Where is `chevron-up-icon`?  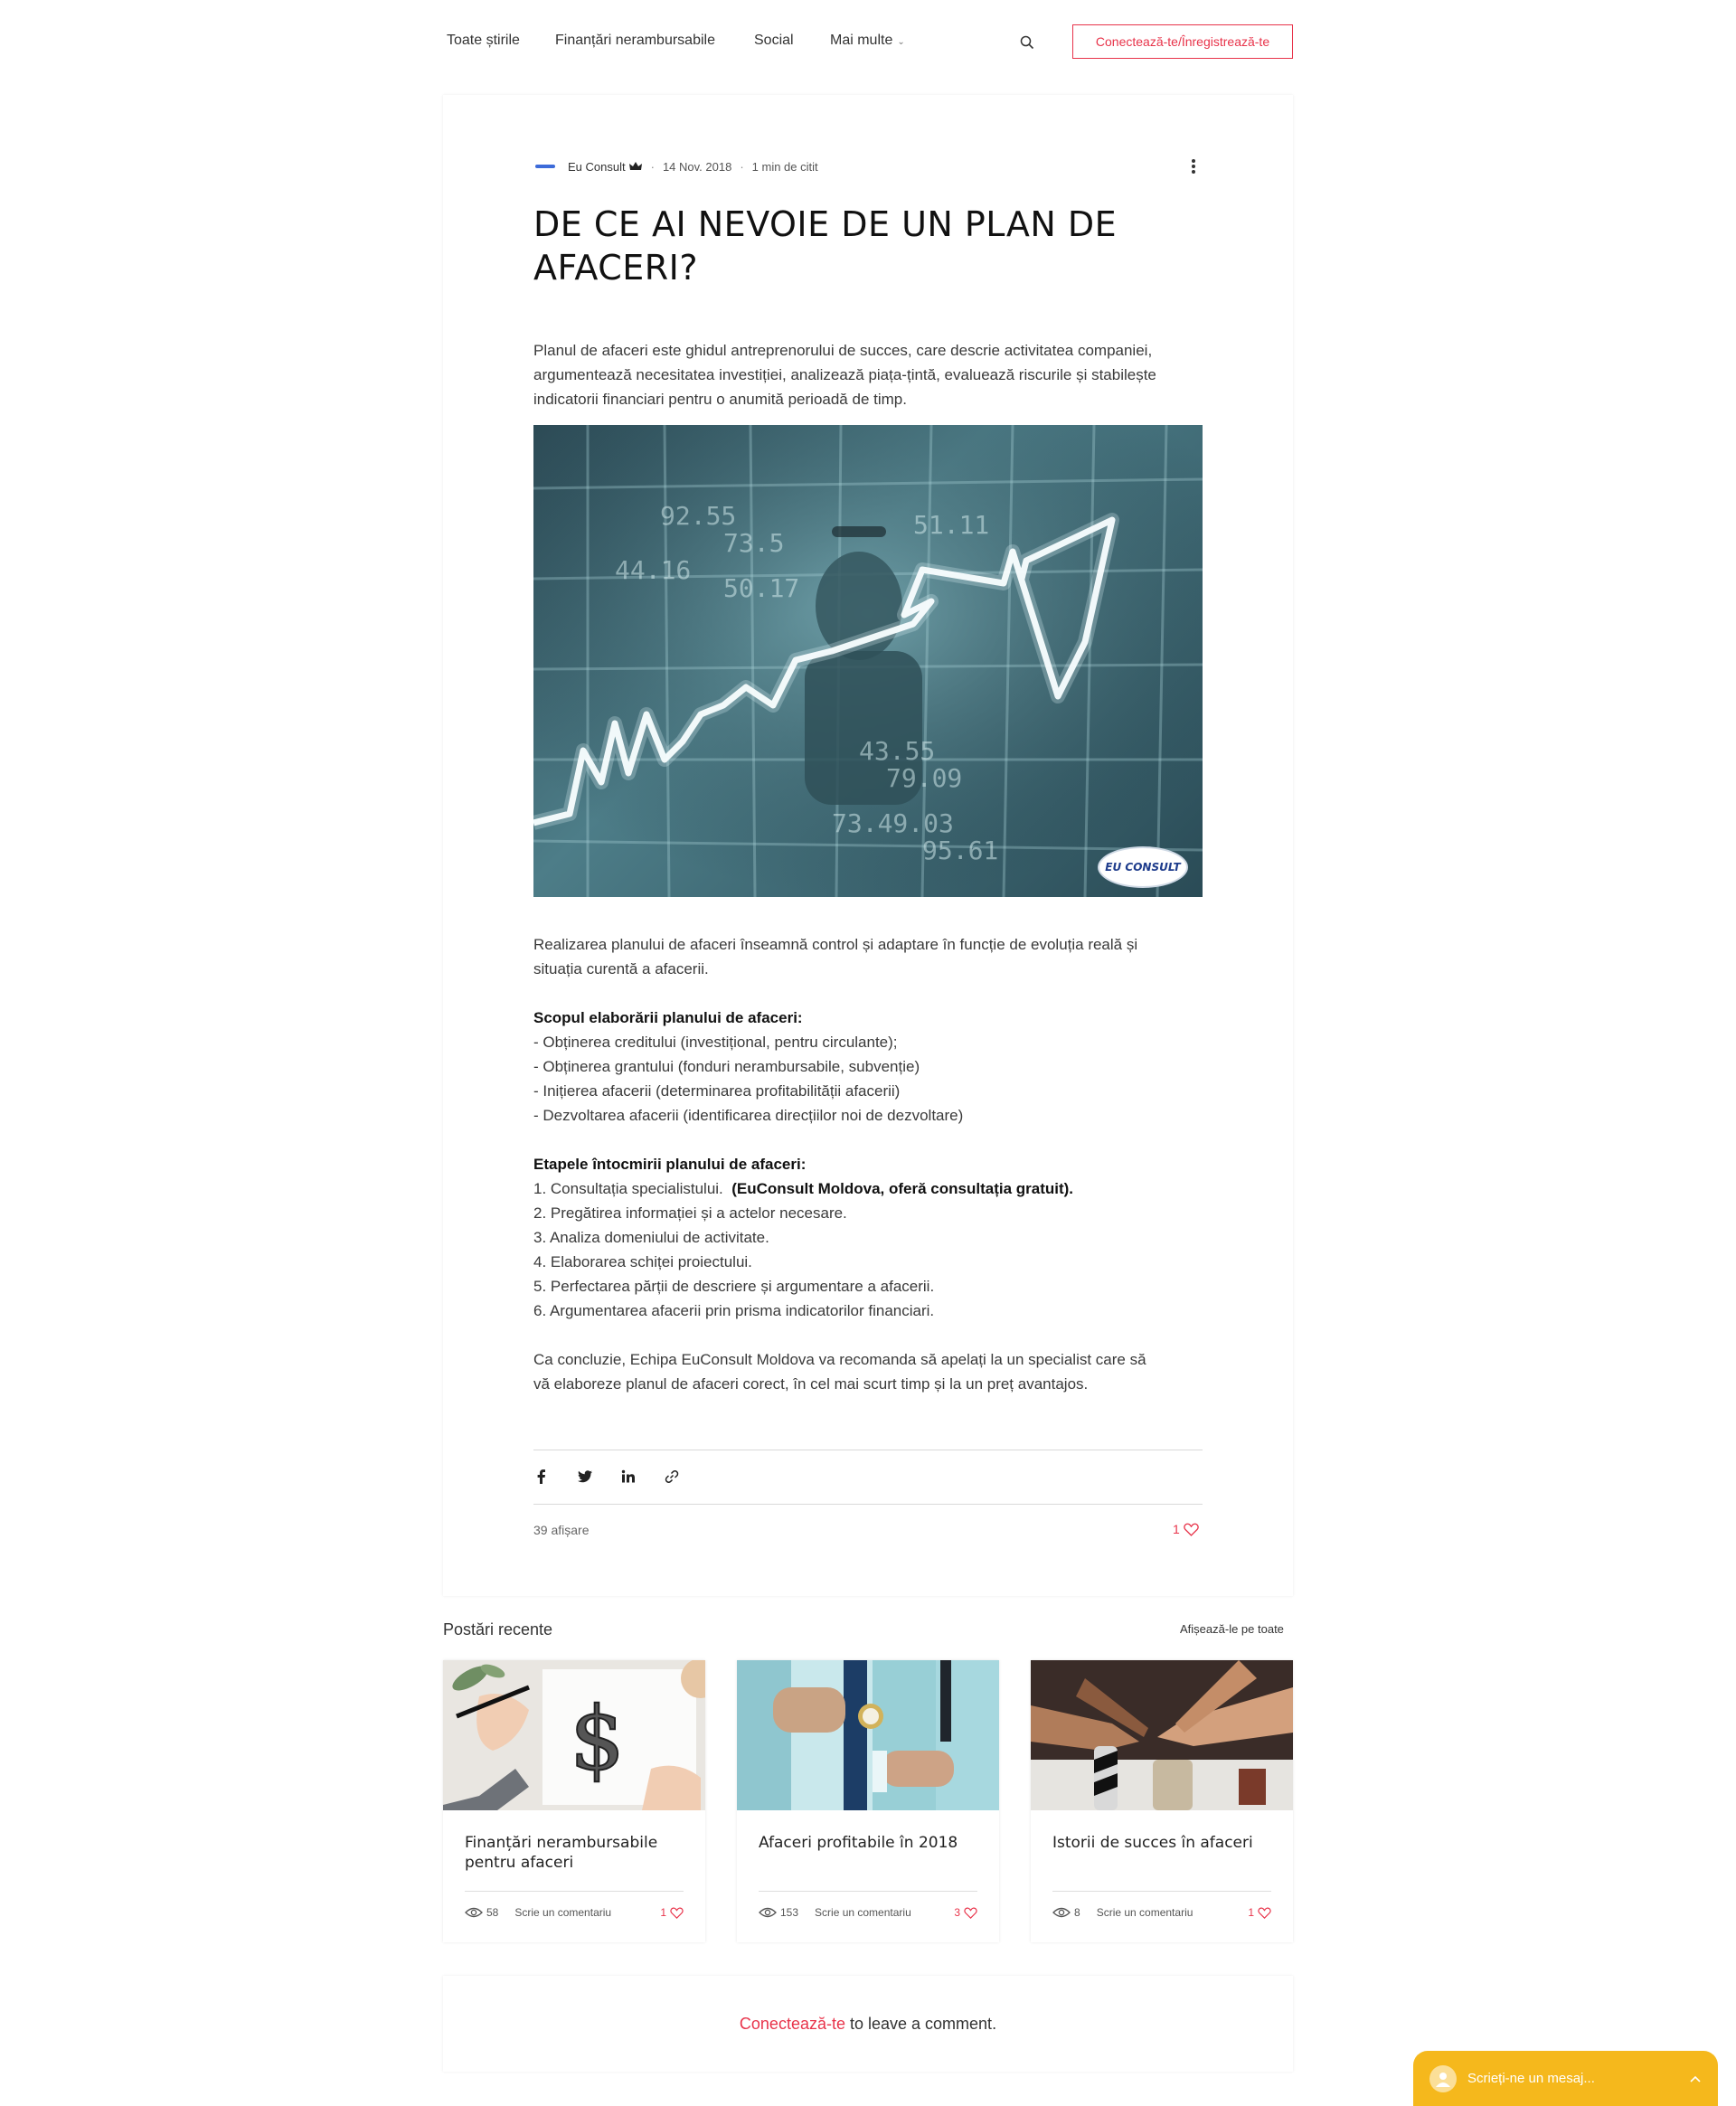
chevron-up-icon is located at coordinates (1696, 2078).